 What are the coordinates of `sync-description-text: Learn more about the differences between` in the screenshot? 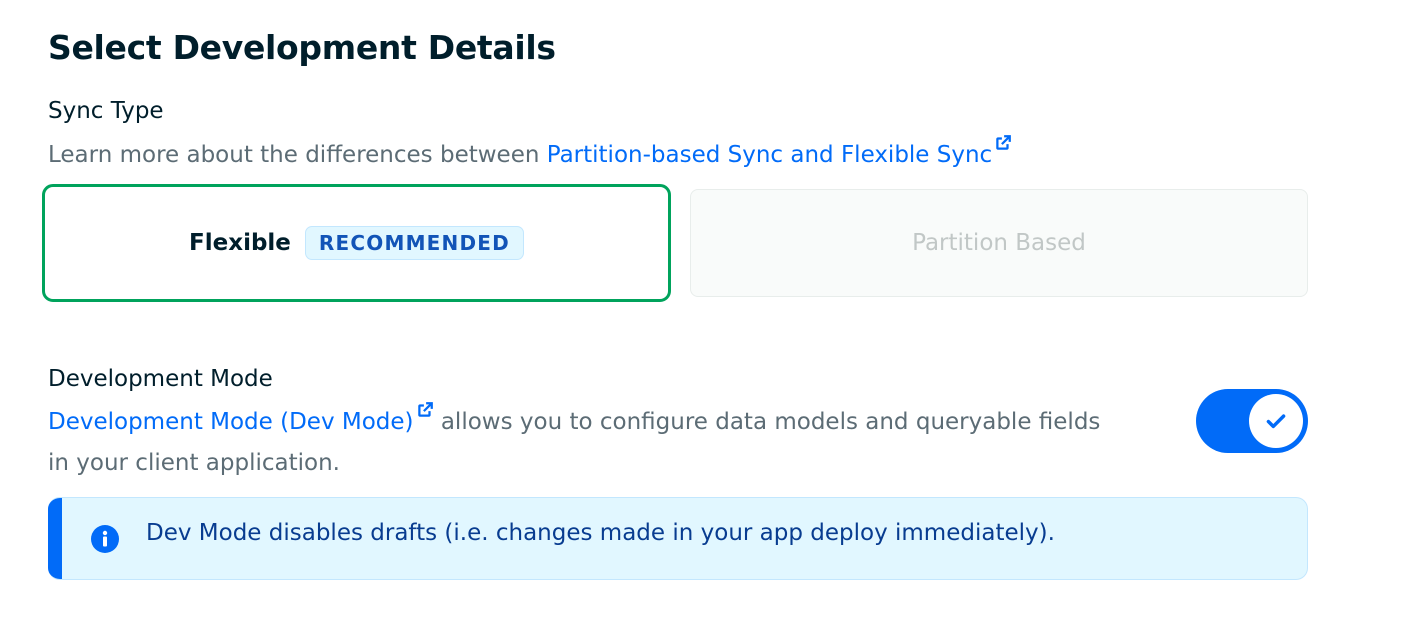 It's located at (297, 155).